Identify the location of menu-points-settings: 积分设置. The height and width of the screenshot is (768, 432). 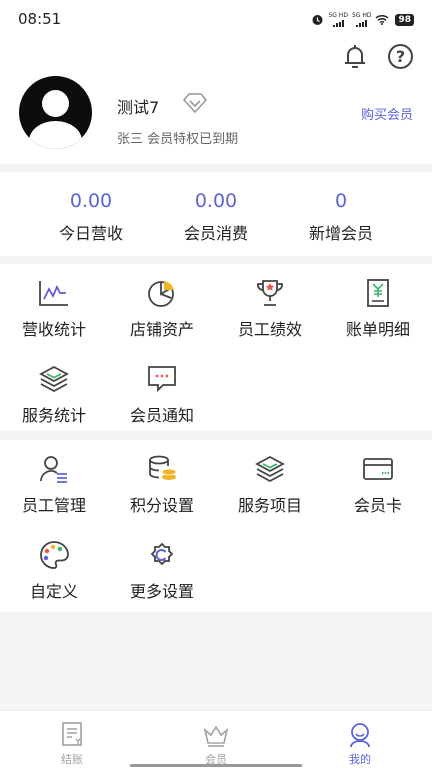
(162, 485).